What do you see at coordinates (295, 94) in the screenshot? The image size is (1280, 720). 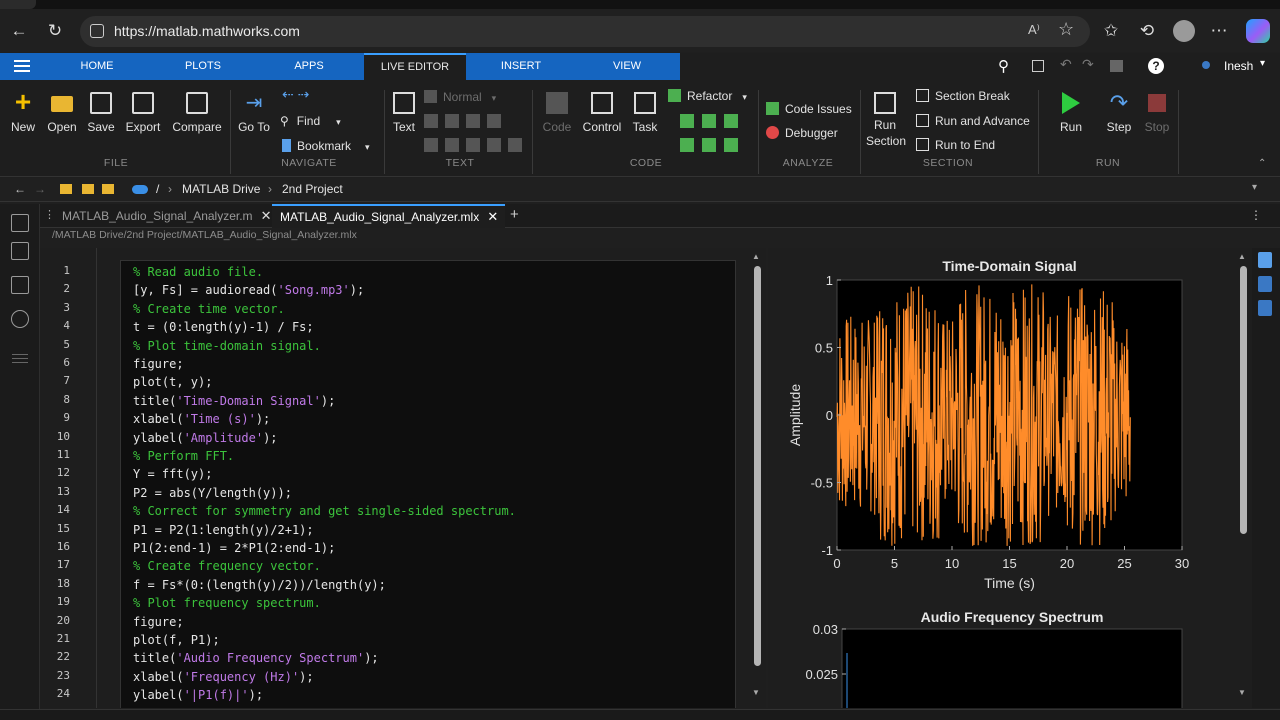 I see `nav-back-forward-icon: ⇠ ⇢` at bounding box center [295, 94].